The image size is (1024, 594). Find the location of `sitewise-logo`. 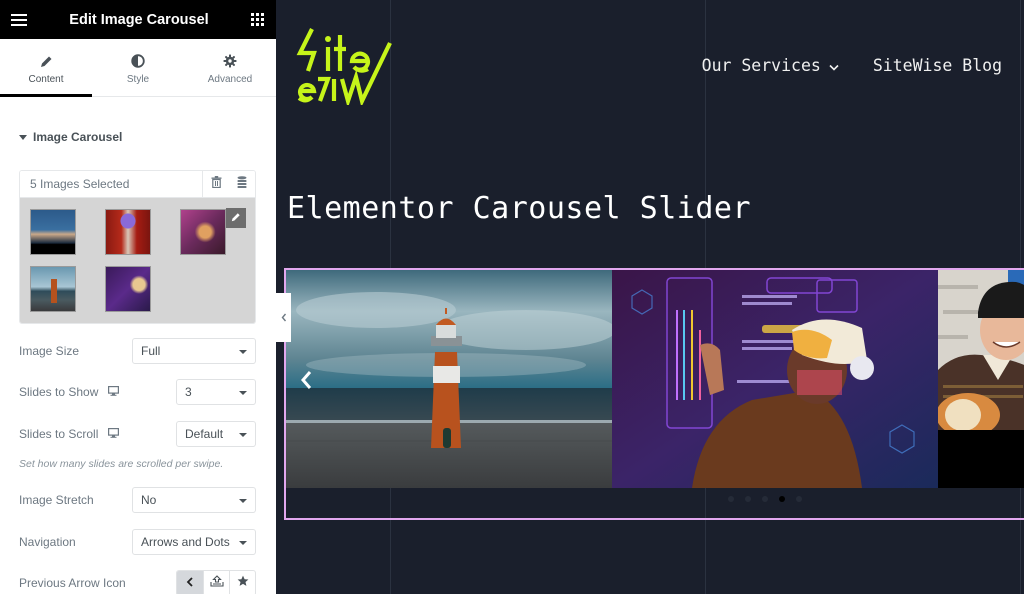

sitewise-logo is located at coordinates (346, 68).